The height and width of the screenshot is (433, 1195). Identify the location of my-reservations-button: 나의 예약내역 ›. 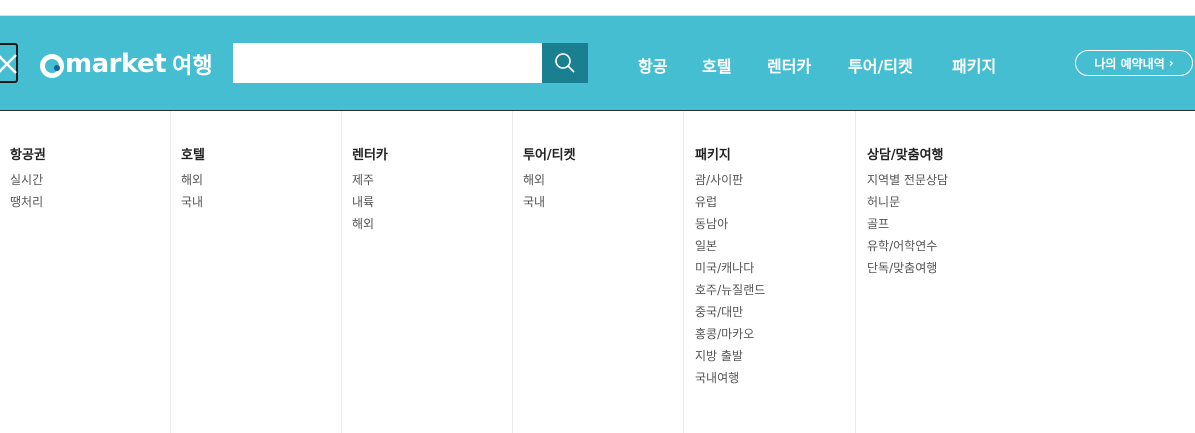
(1134, 63).